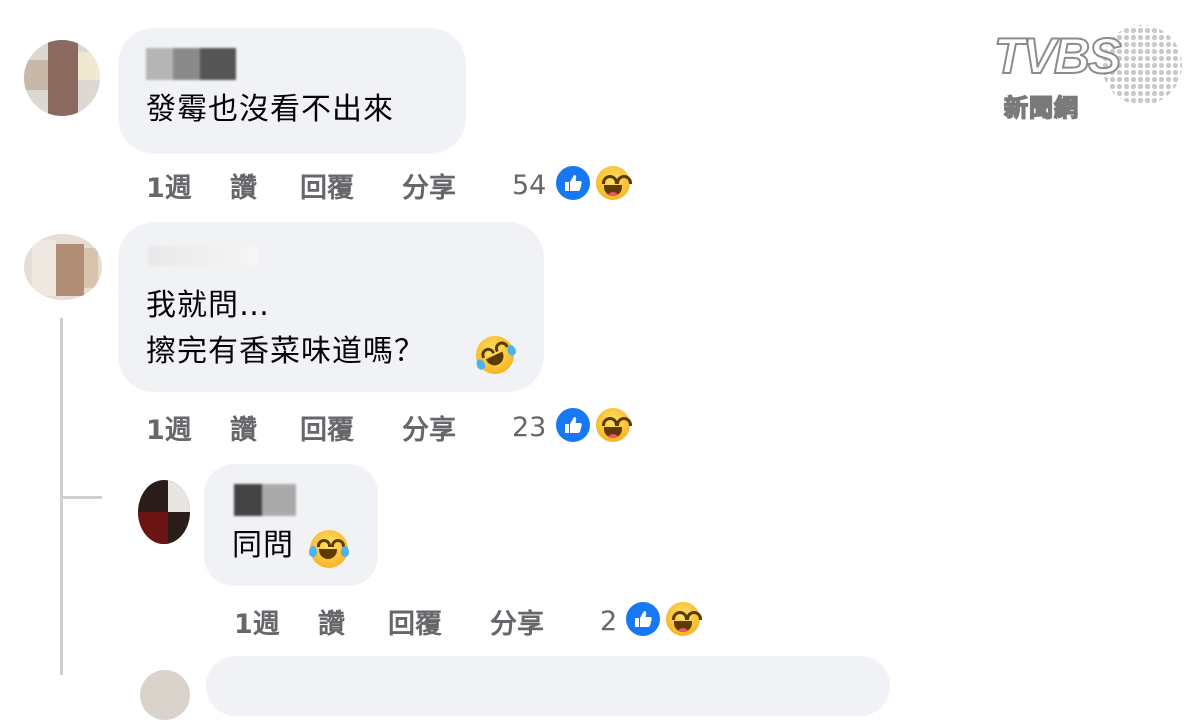 This screenshot has width=1200, height=720. Describe the element at coordinates (165, 695) in the screenshot. I see `next-reply-avatar` at that location.